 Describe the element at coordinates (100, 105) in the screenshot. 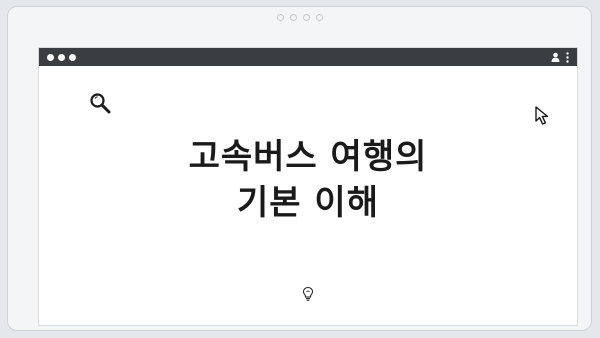

I see `search-icon` at that location.